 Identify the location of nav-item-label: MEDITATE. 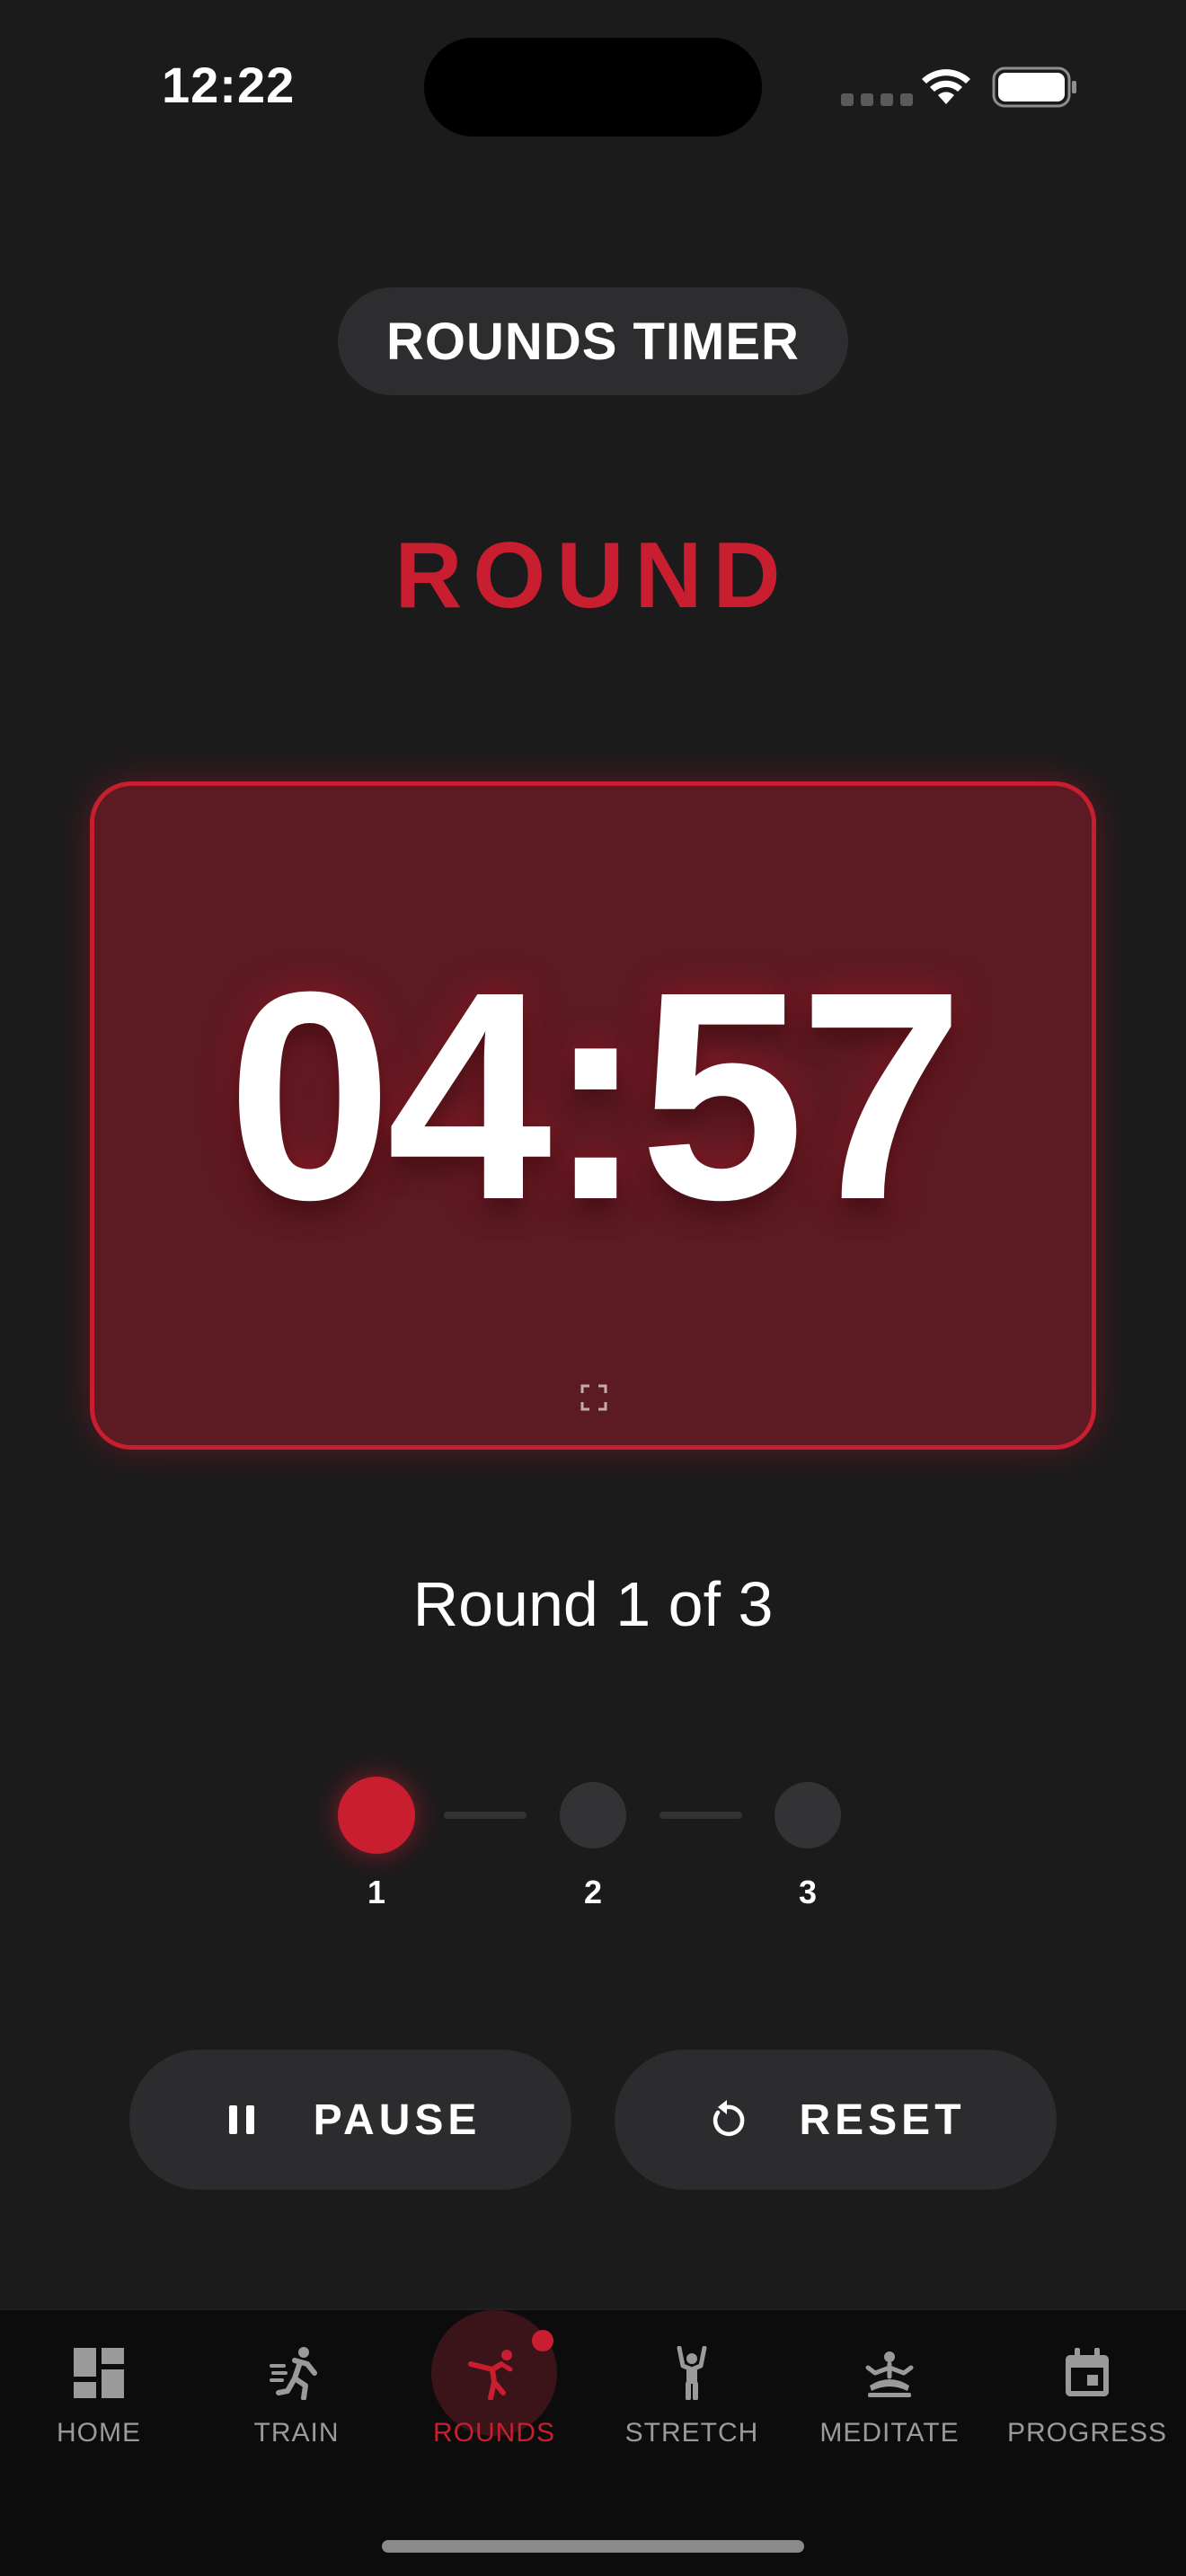
(889, 2433).